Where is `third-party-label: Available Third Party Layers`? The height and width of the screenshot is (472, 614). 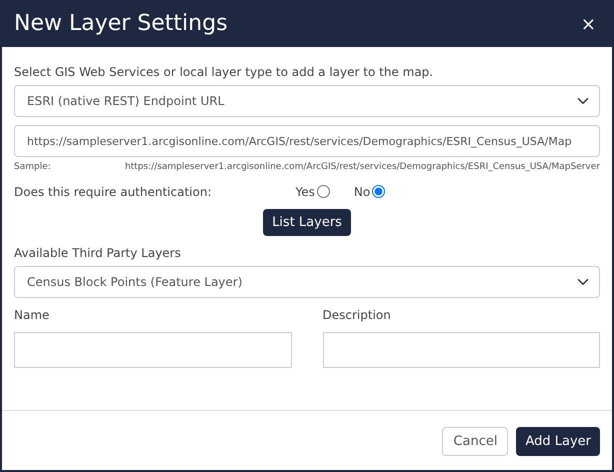
third-party-label: Available Third Party Layers is located at coordinates (98, 253).